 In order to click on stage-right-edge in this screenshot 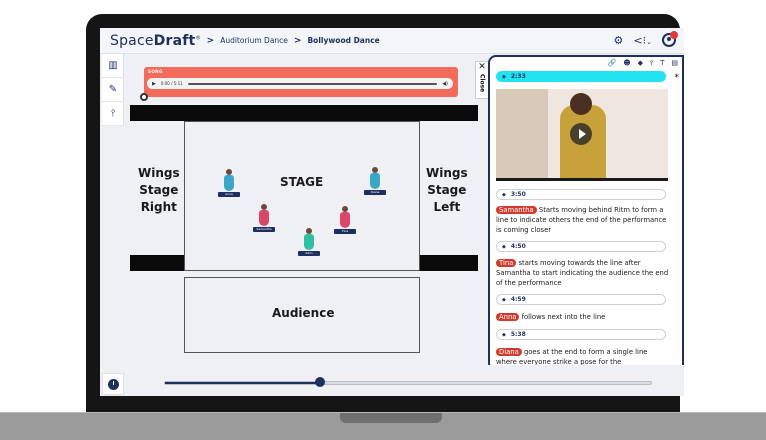, I will do `click(157, 263)`.